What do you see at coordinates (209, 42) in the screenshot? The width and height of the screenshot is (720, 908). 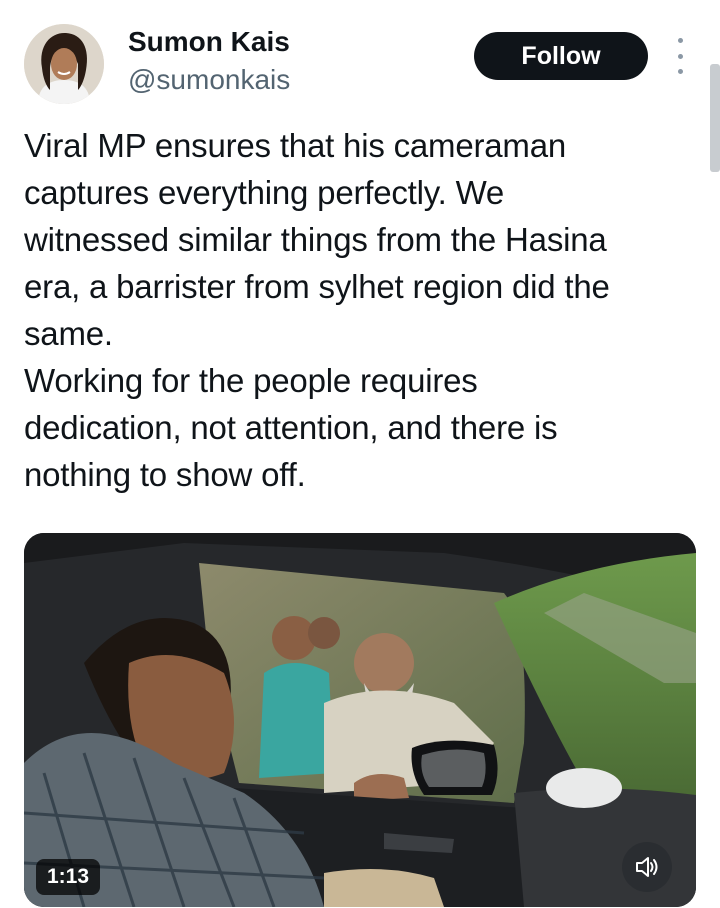 I see `author-name: Sumon Kais` at bounding box center [209, 42].